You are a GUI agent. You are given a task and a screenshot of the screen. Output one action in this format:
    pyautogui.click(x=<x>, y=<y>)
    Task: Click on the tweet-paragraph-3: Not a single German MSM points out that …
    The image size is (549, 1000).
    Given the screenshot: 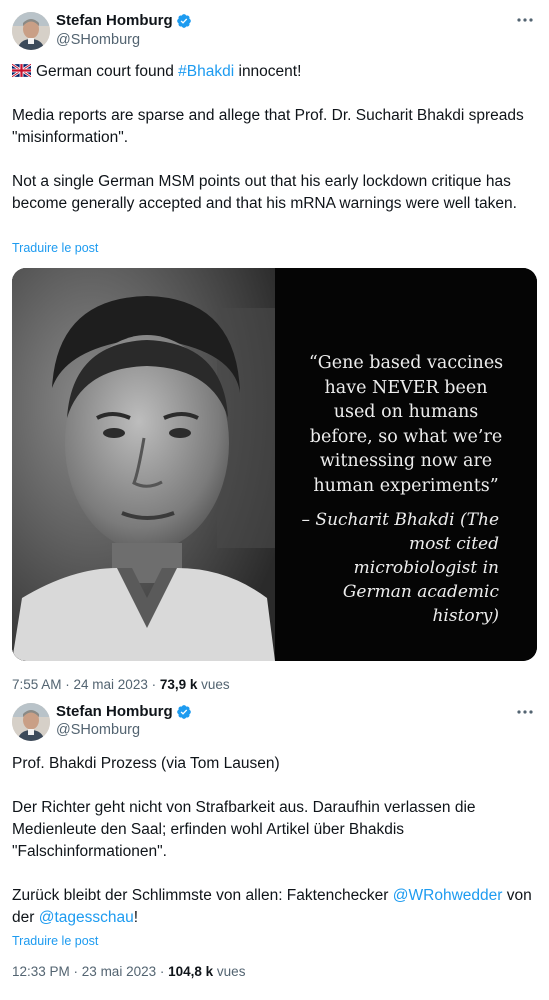 What is the action you would take?
    pyautogui.click(x=264, y=192)
    